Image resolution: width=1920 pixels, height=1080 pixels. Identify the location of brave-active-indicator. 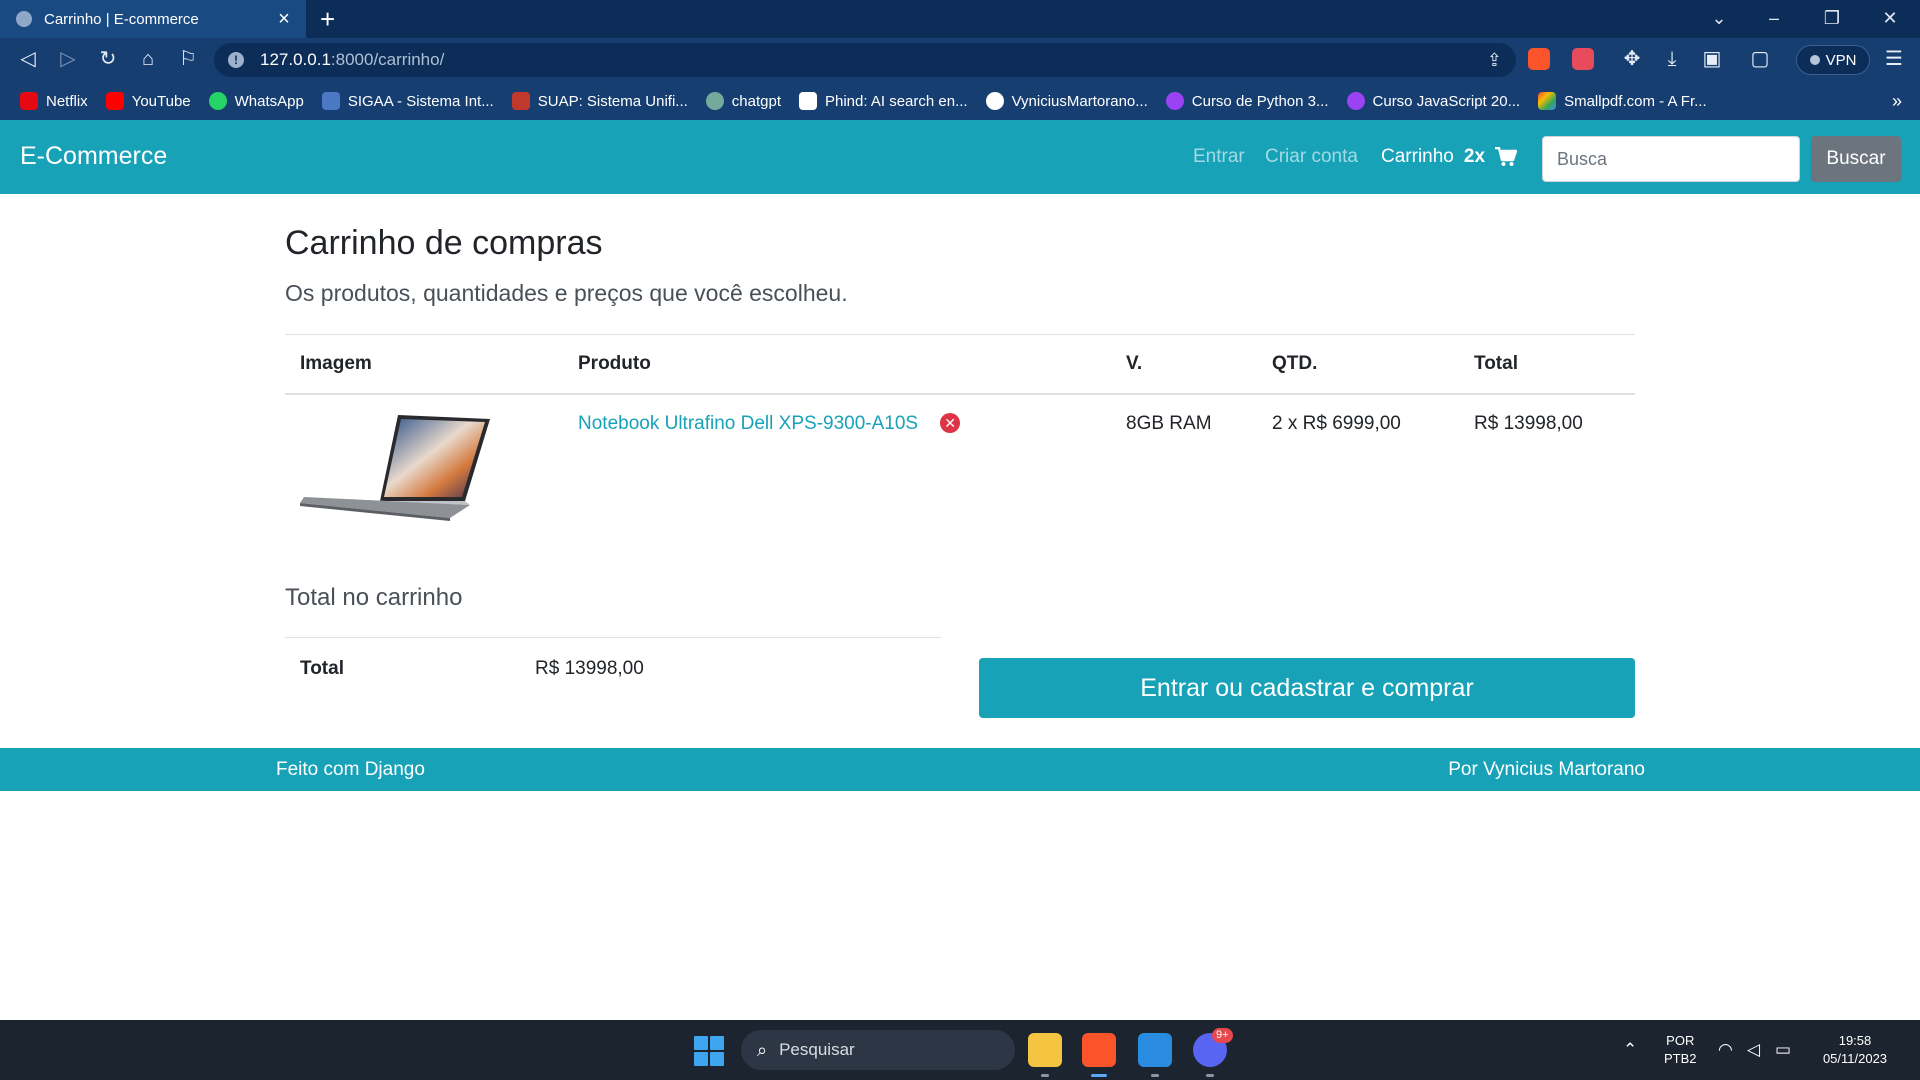
(1099, 1075).